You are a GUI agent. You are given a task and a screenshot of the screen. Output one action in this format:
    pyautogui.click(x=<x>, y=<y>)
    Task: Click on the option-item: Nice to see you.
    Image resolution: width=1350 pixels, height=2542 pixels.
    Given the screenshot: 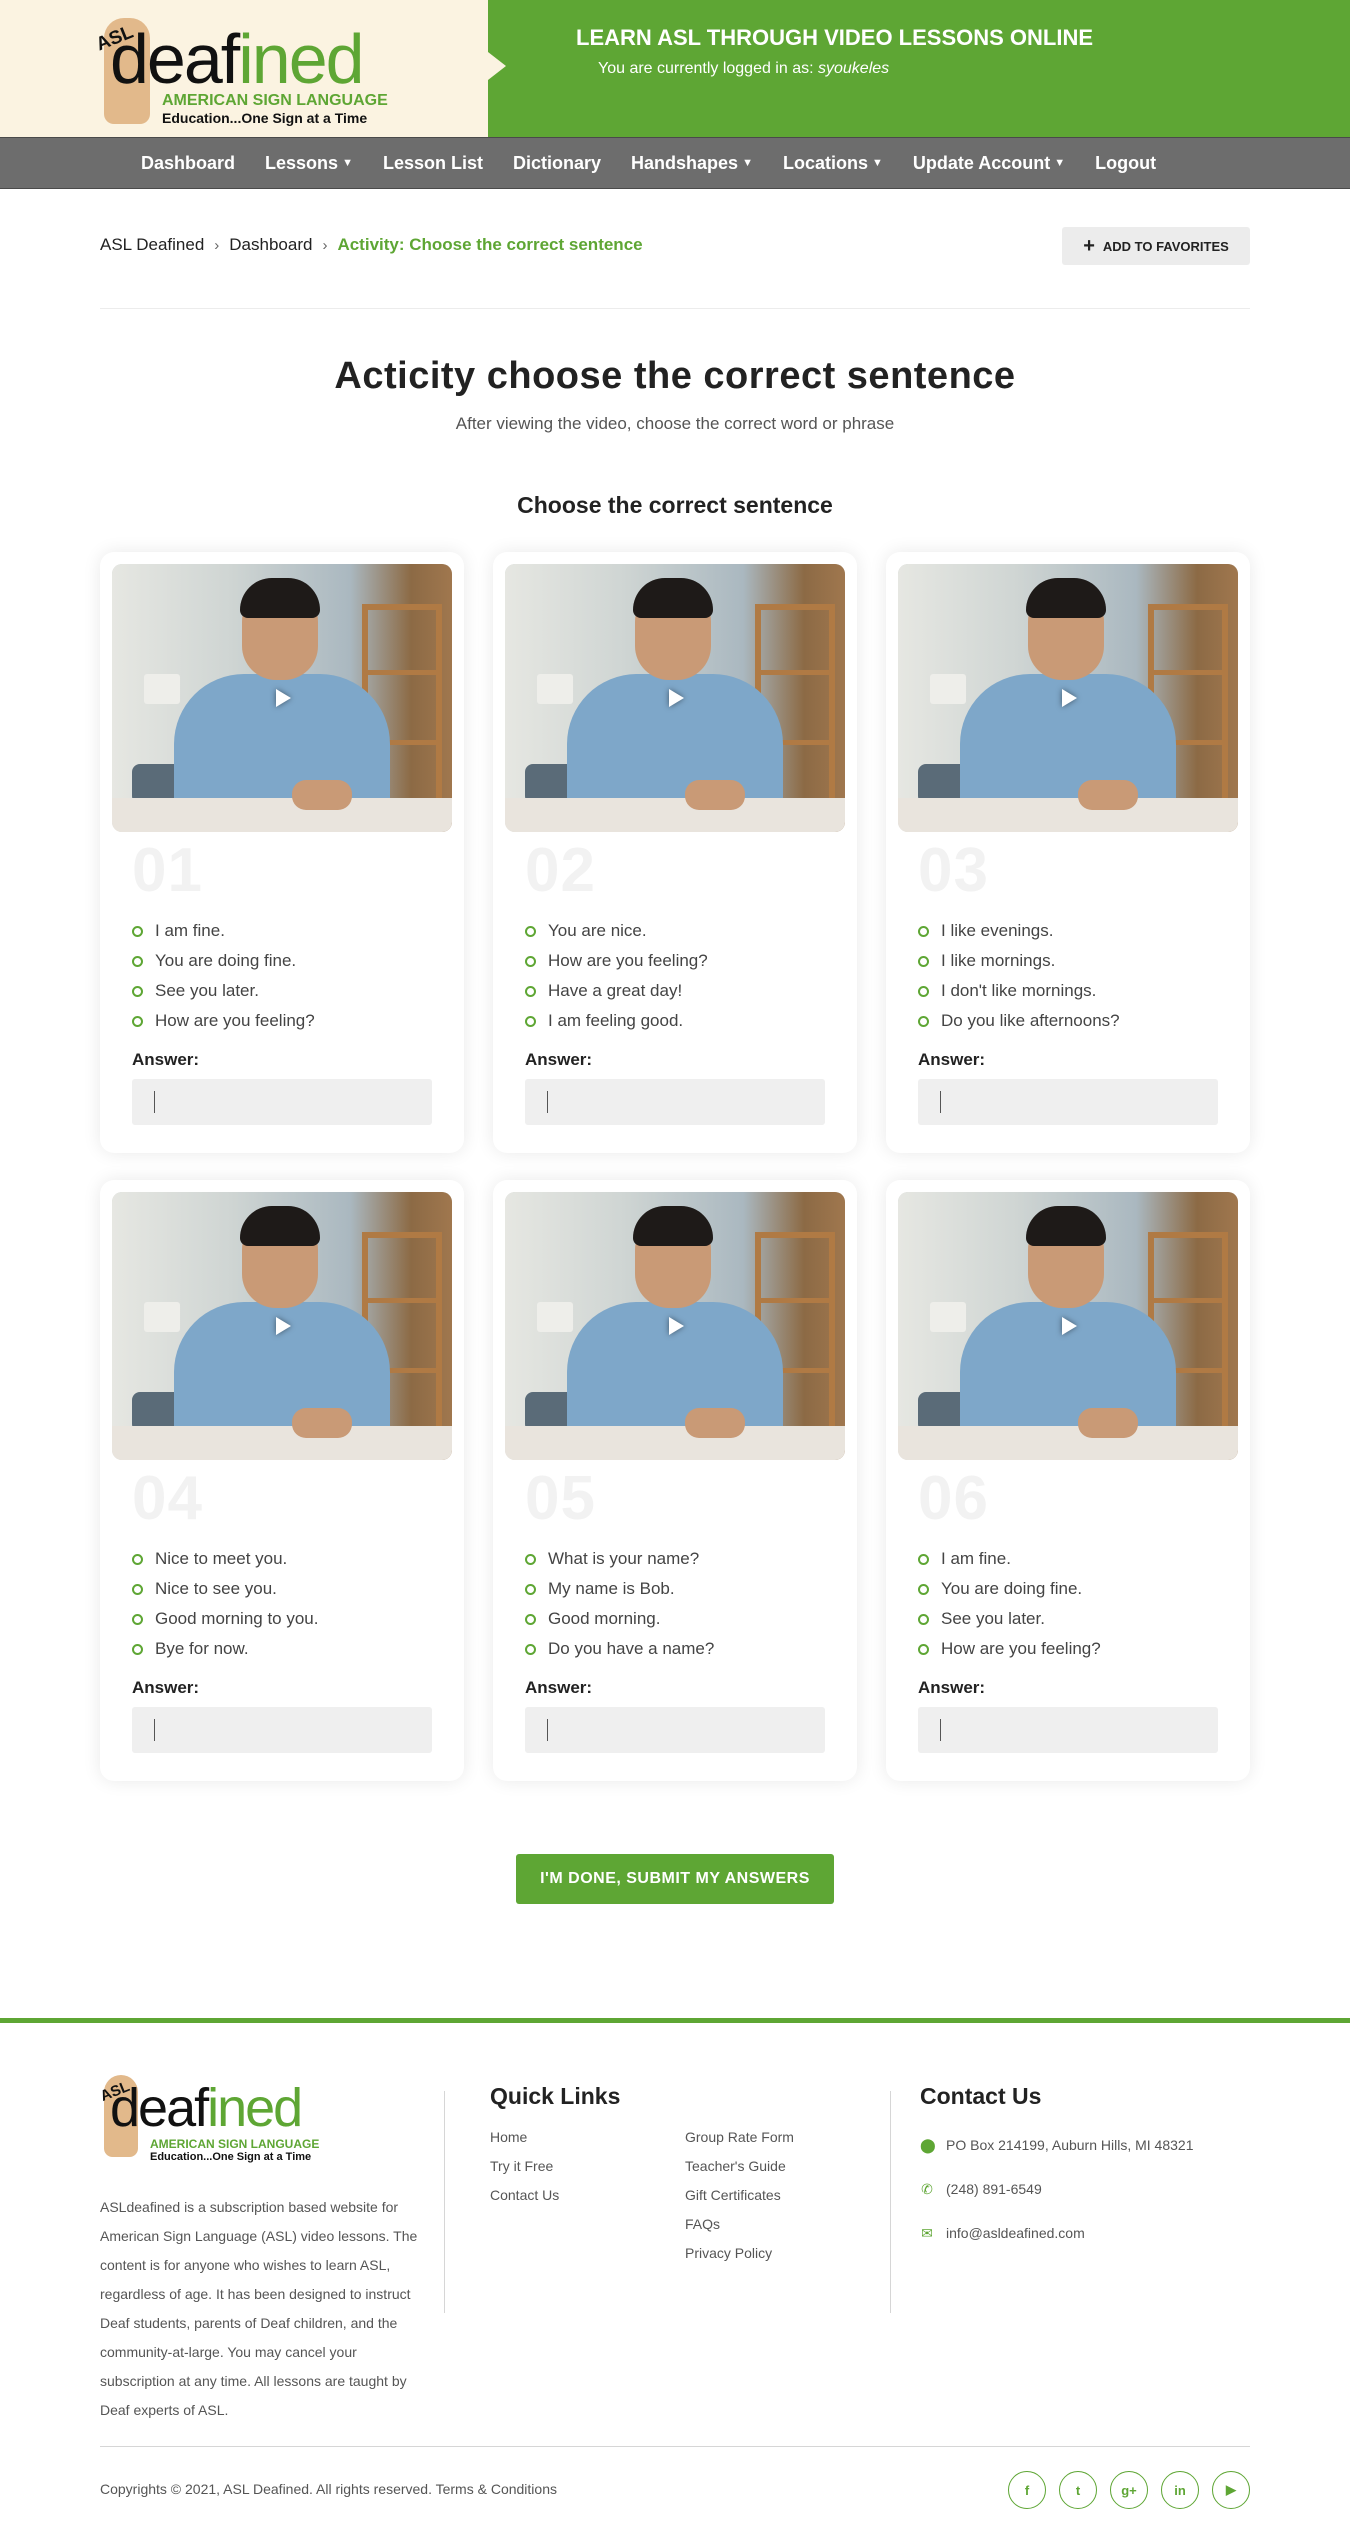 What is the action you would take?
    pyautogui.click(x=225, y=1589)
    